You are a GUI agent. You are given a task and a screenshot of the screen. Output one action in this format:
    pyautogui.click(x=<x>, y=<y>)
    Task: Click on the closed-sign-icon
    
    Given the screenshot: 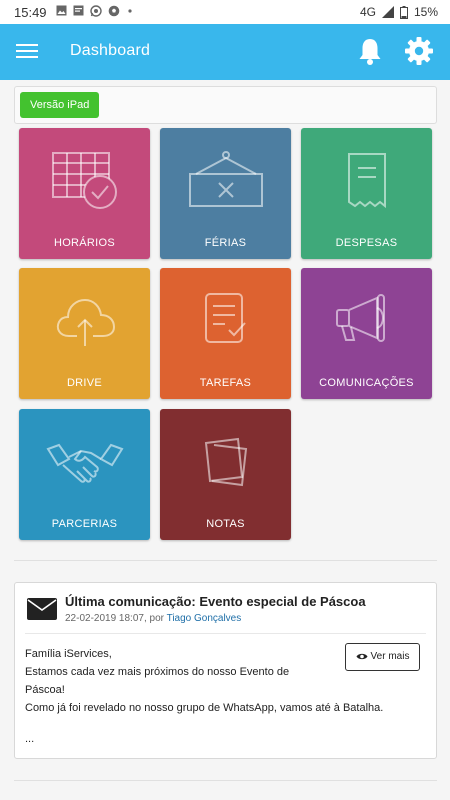 What is the action you would take?
    pyautogui.click(x=225, y=179)
    